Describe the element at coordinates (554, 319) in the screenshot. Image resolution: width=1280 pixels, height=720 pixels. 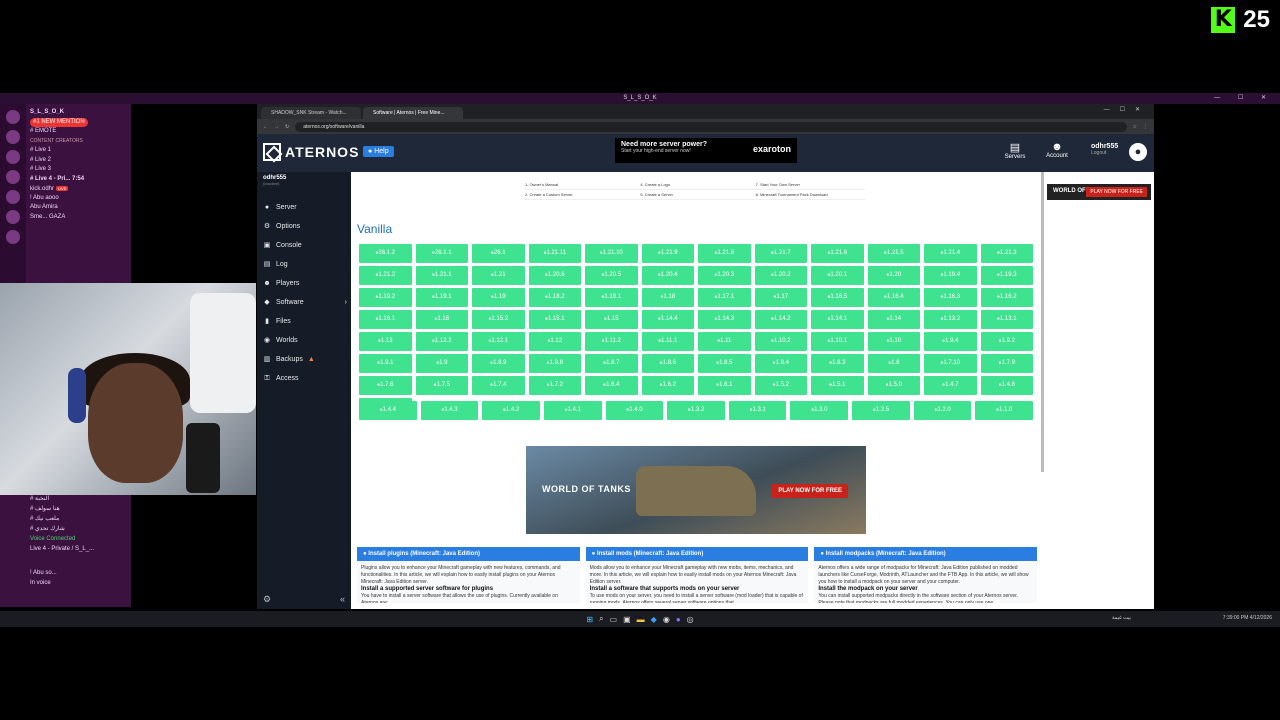
I see `version-button: 1.15.1` at that location.